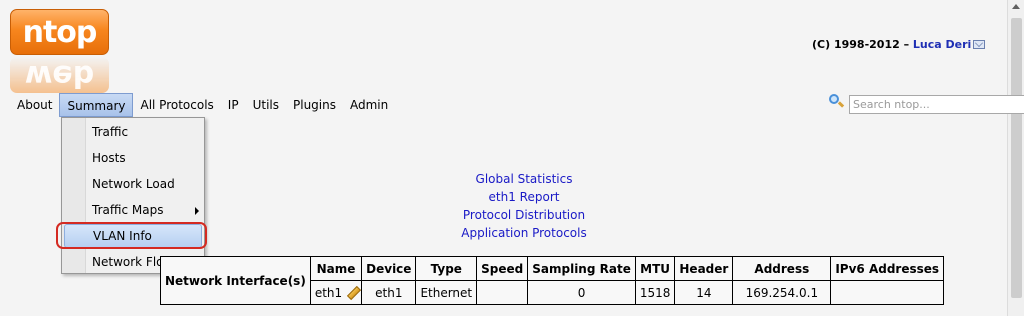  Describe the element at coordinates (446, 268) in the screenshot. I see `column-header: Type` at that location.